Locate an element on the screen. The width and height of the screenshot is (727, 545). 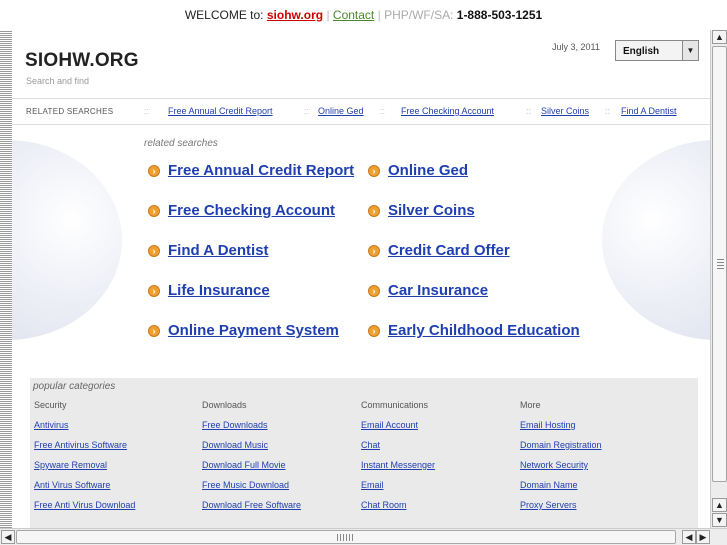
scroll-down-icon: ▼ is located at coordinates (719, 520).